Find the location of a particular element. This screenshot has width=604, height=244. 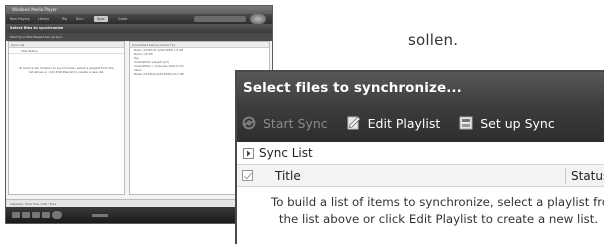

edit-playlist-icon is located at coordinates (354, 123).